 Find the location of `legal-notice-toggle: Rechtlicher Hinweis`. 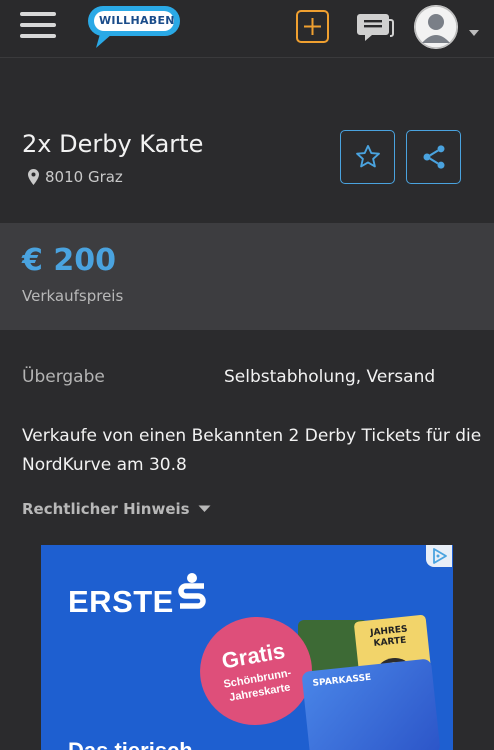

legal-notice-toggle: Rechtlicher Hinweis is located at coordinates (116, 509).